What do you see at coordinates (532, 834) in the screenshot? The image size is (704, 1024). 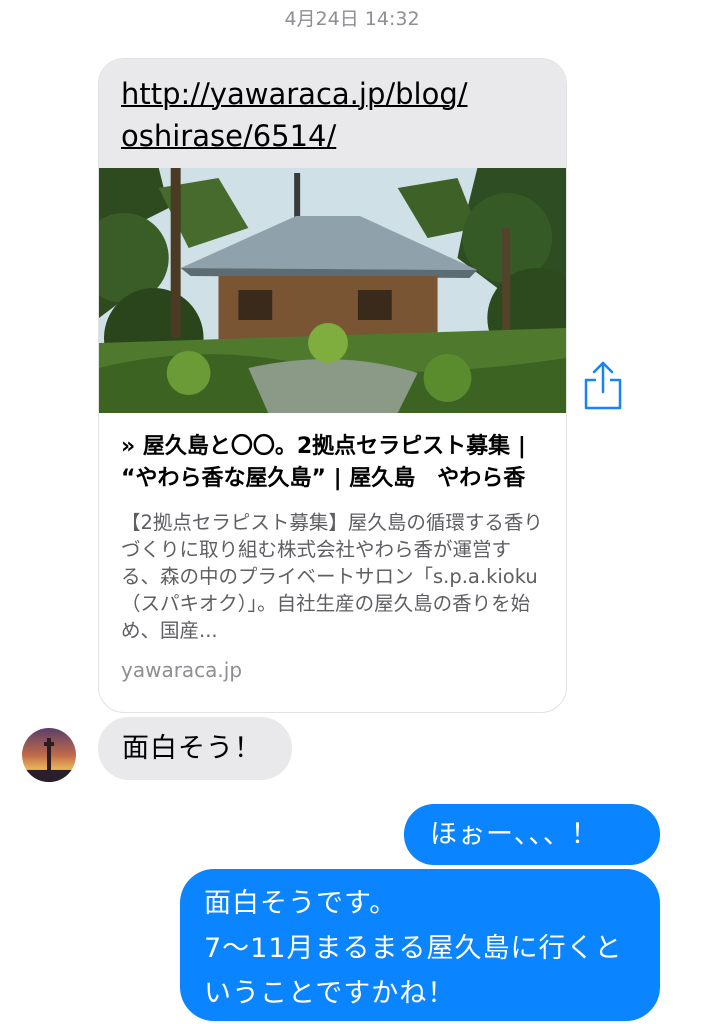 I see `outgoing-message-bubble: ほぉー、、、！` at bounding box center [532, 834].